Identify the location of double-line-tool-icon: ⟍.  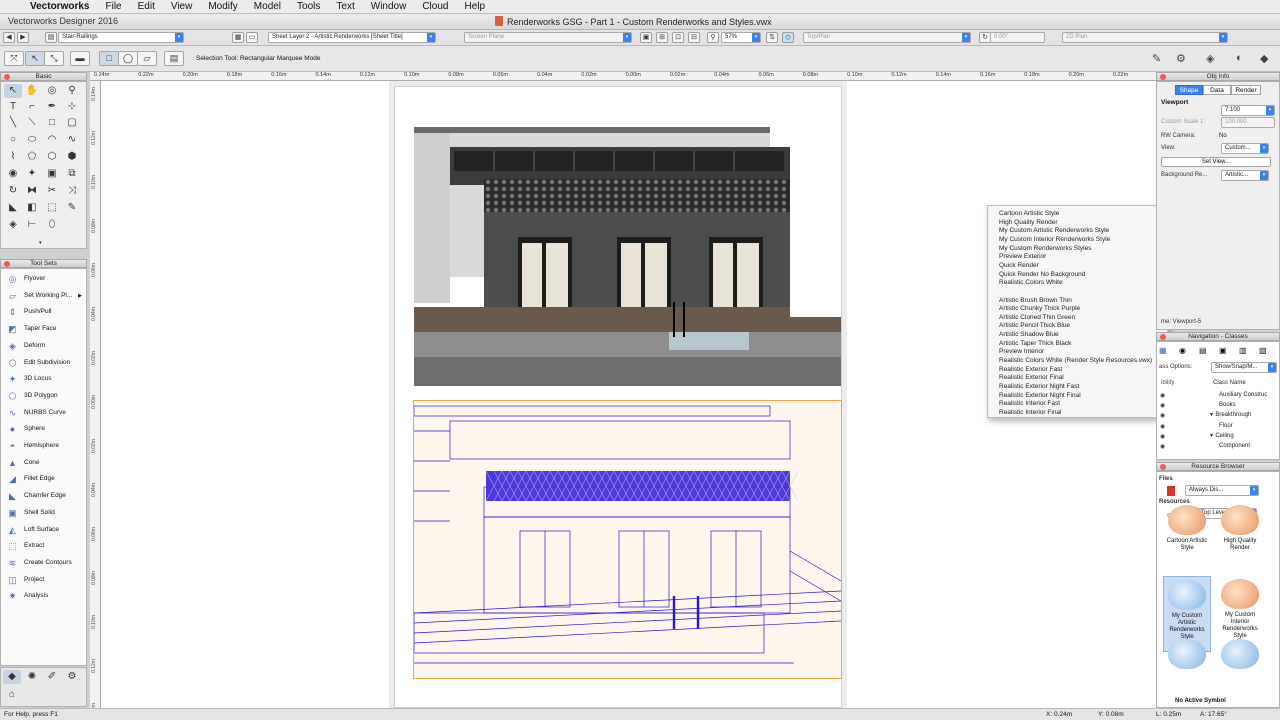
(32, 123).